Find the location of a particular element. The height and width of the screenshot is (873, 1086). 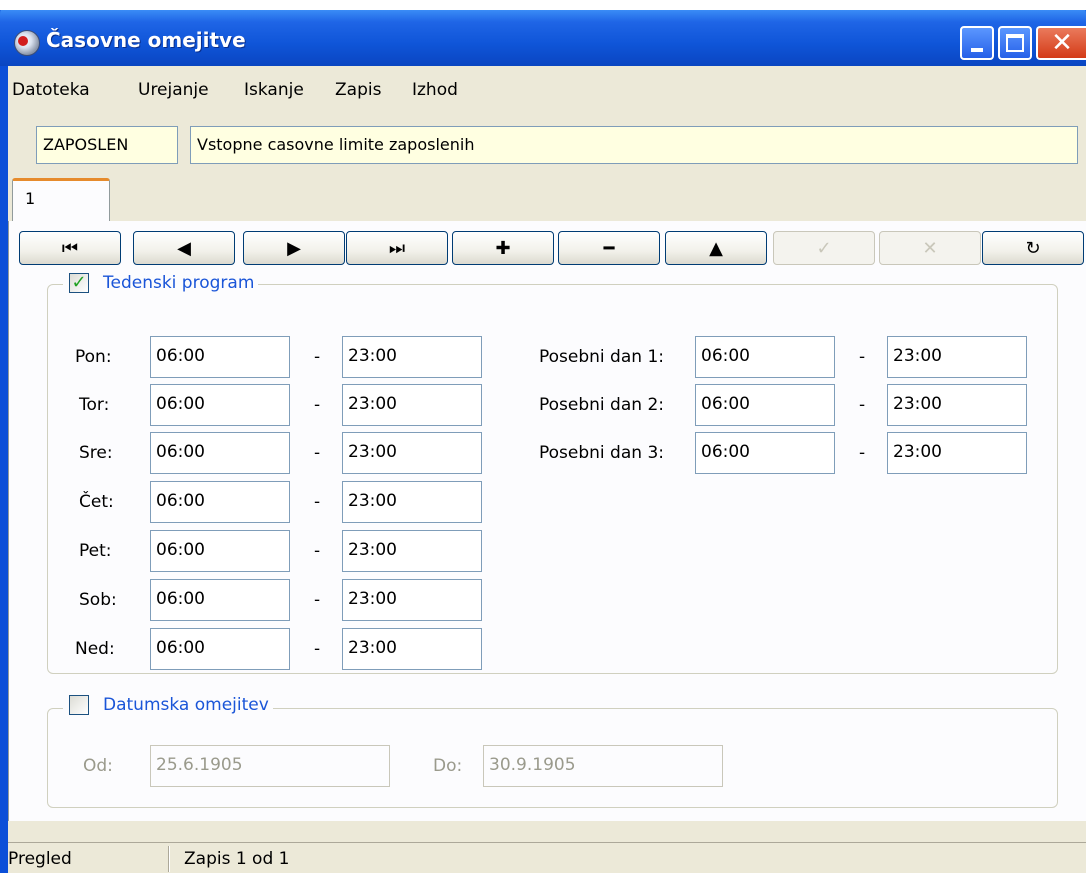

next-icon: ▶ is located at coordinates (294, 248).